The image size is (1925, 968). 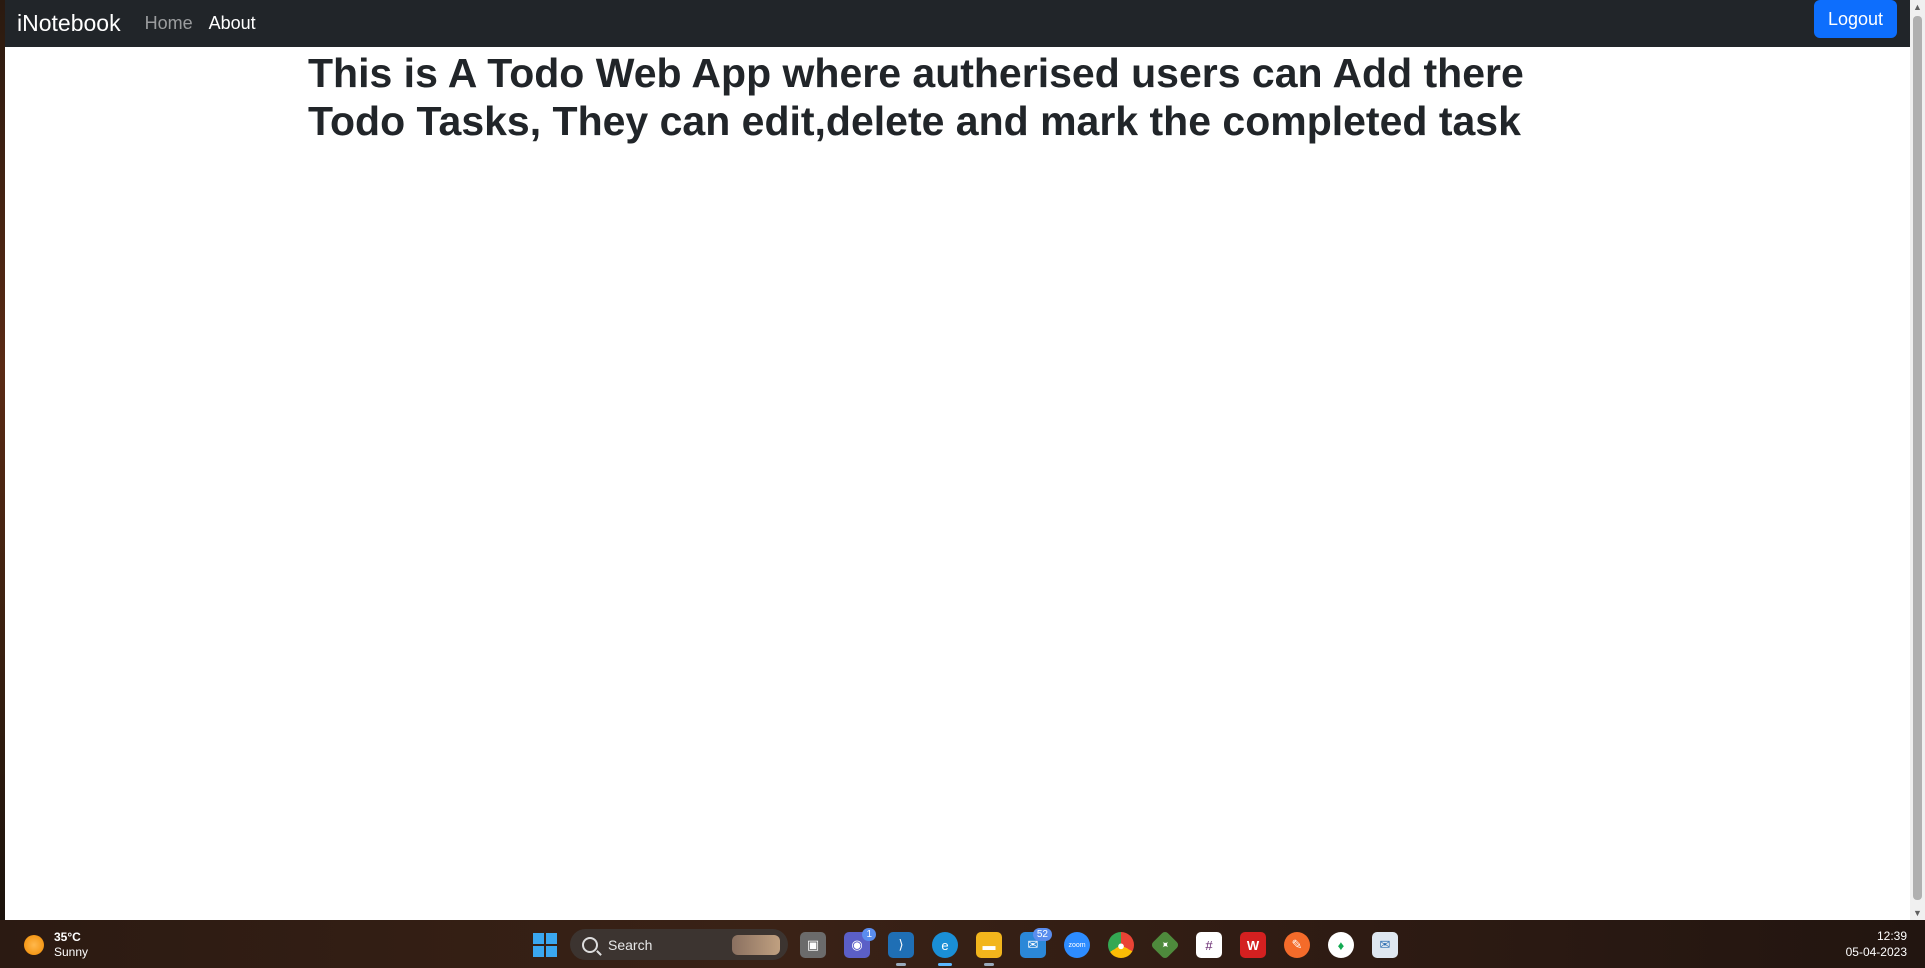 I want to click on navbar-brand: iNotebook, so click(x=69, y=23).